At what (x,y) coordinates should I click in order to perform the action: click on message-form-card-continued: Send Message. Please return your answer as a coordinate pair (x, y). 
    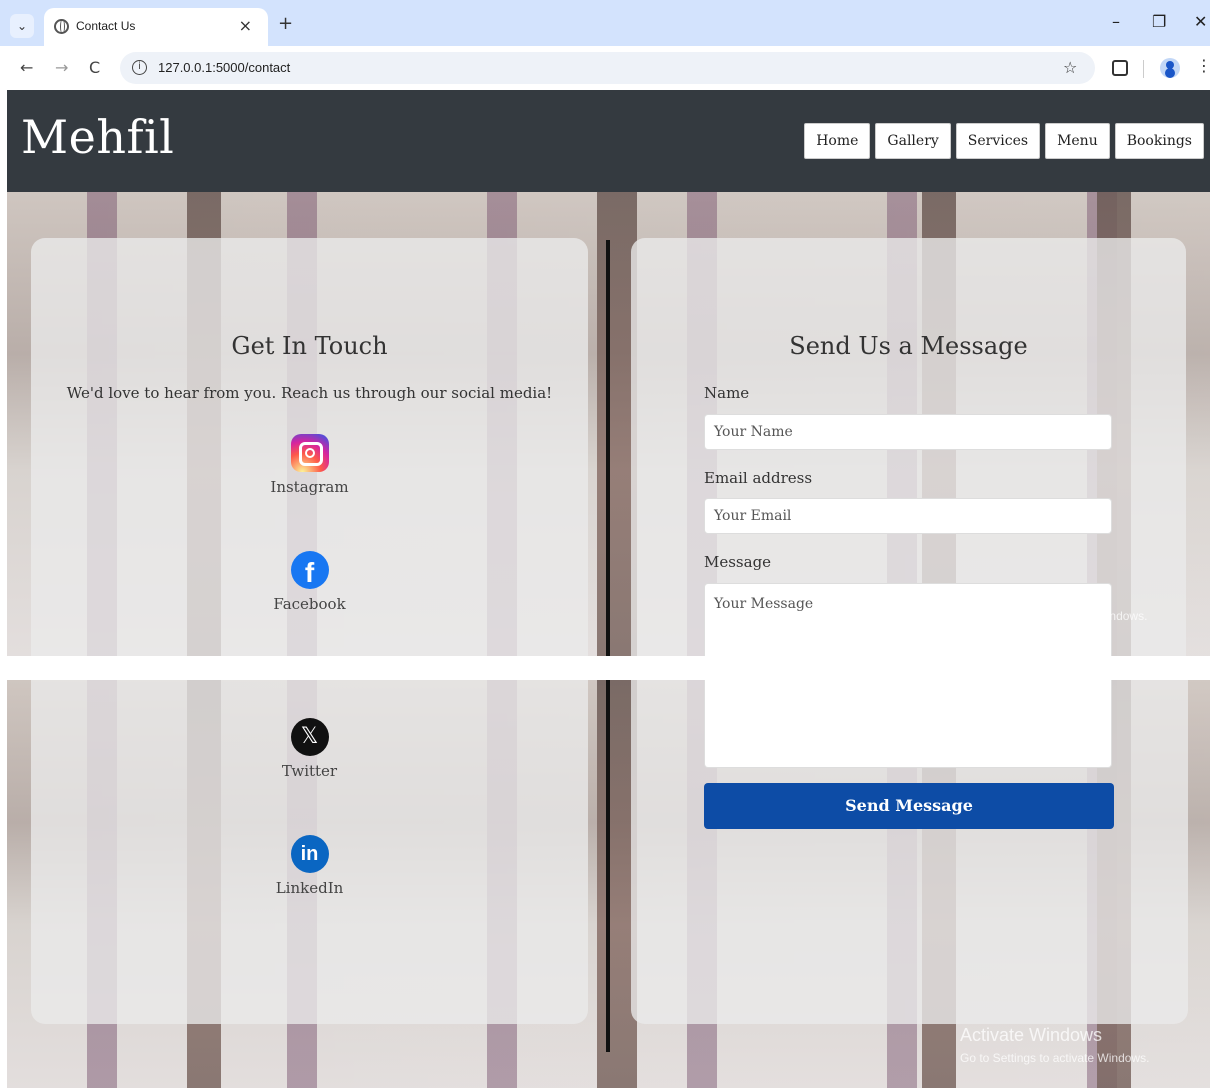
    Looking at the image, I should click on (909, 852).